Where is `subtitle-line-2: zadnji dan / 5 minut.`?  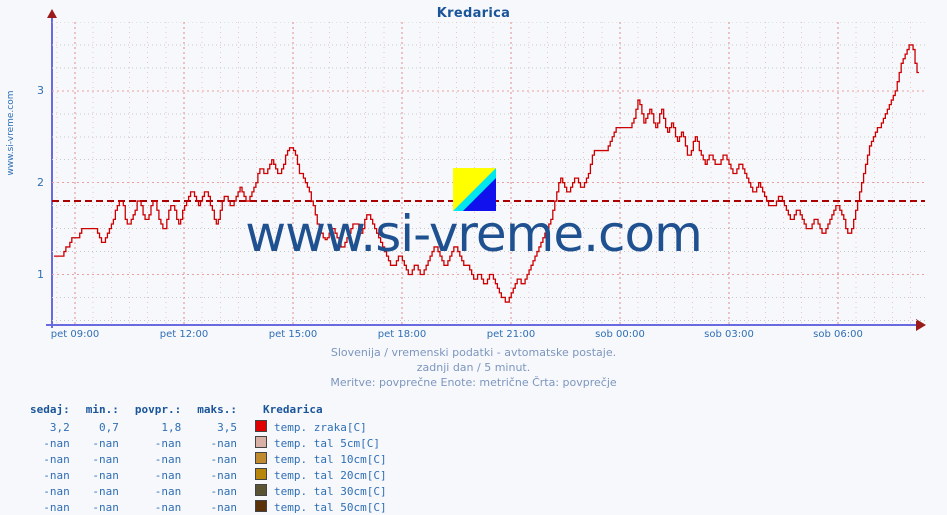
subtitle-line-2: zadnji dan / 5 minut. is located at coordinates (473, 367).